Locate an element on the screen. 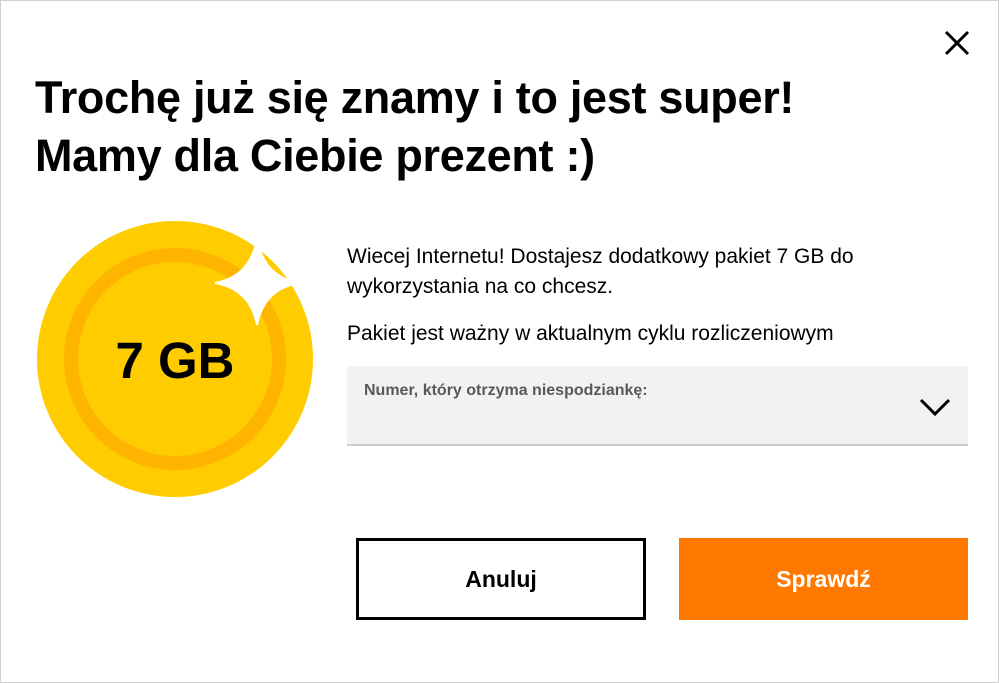 This screenshot has width=999, height=683. cancel-button: Anuluj is located at coordinates (501, 579).